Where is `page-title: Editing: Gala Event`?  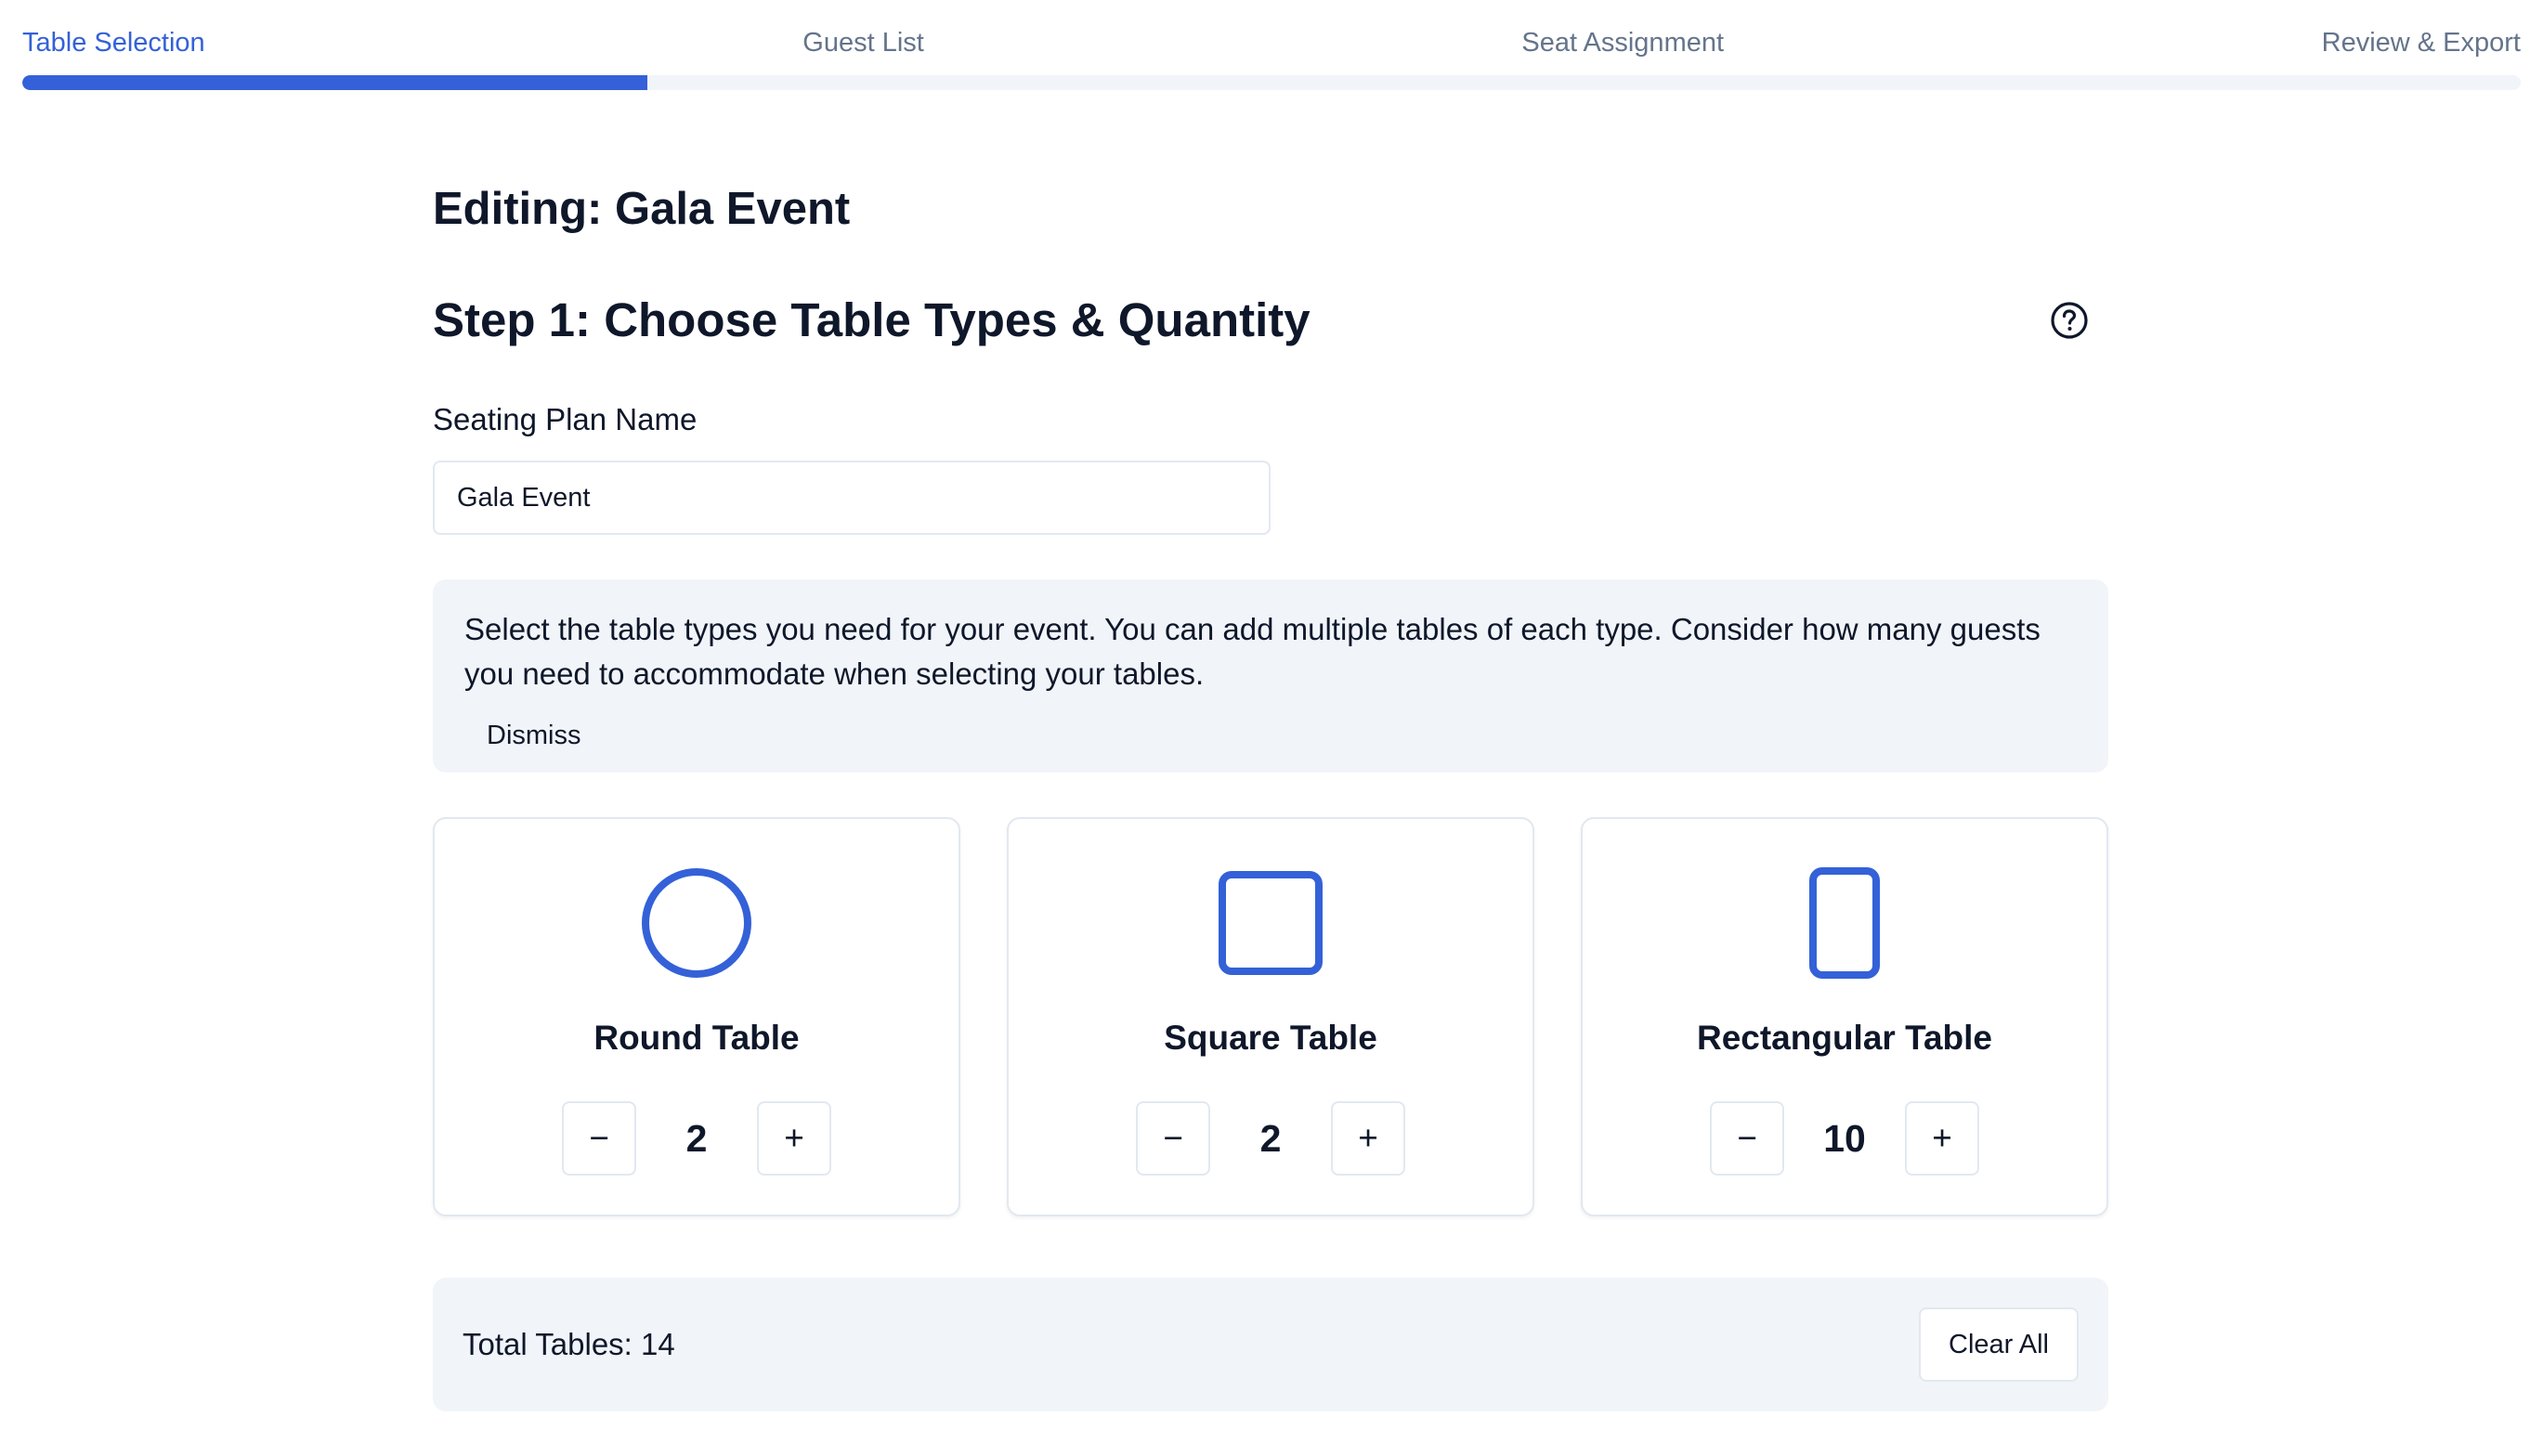 page-title: Editing: Gala Event is located at coordinates (642, 209).